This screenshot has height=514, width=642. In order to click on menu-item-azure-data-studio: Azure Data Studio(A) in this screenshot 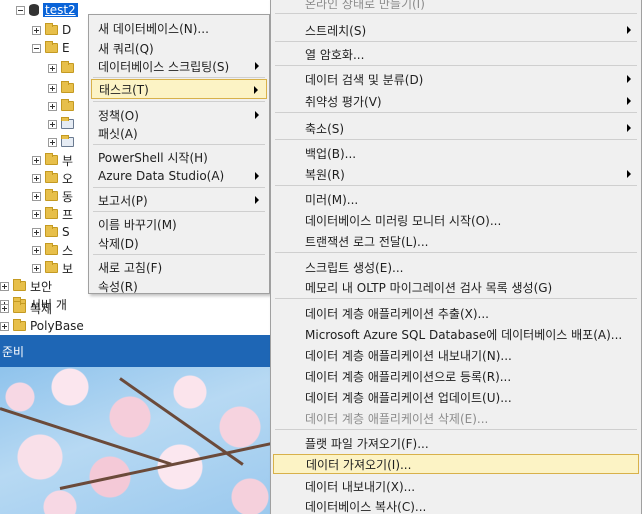, I will do `click(179, 176)`.